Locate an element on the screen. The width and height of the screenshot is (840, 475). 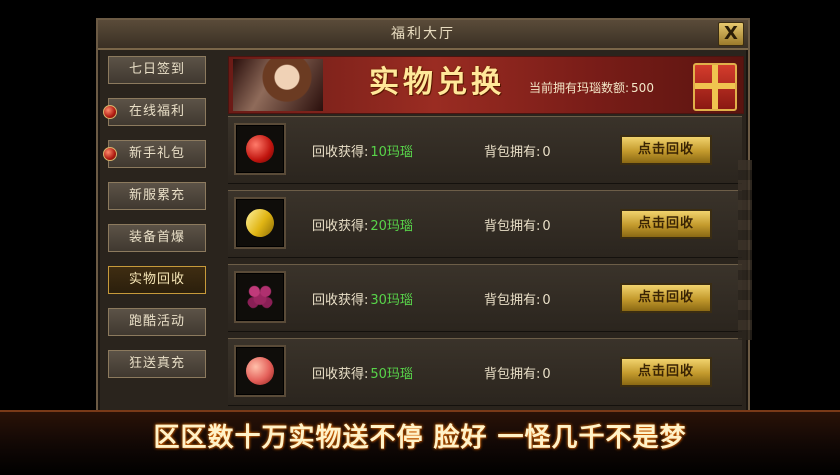
reward-value: 30玛瑙 is located at coordinates (391, 300).